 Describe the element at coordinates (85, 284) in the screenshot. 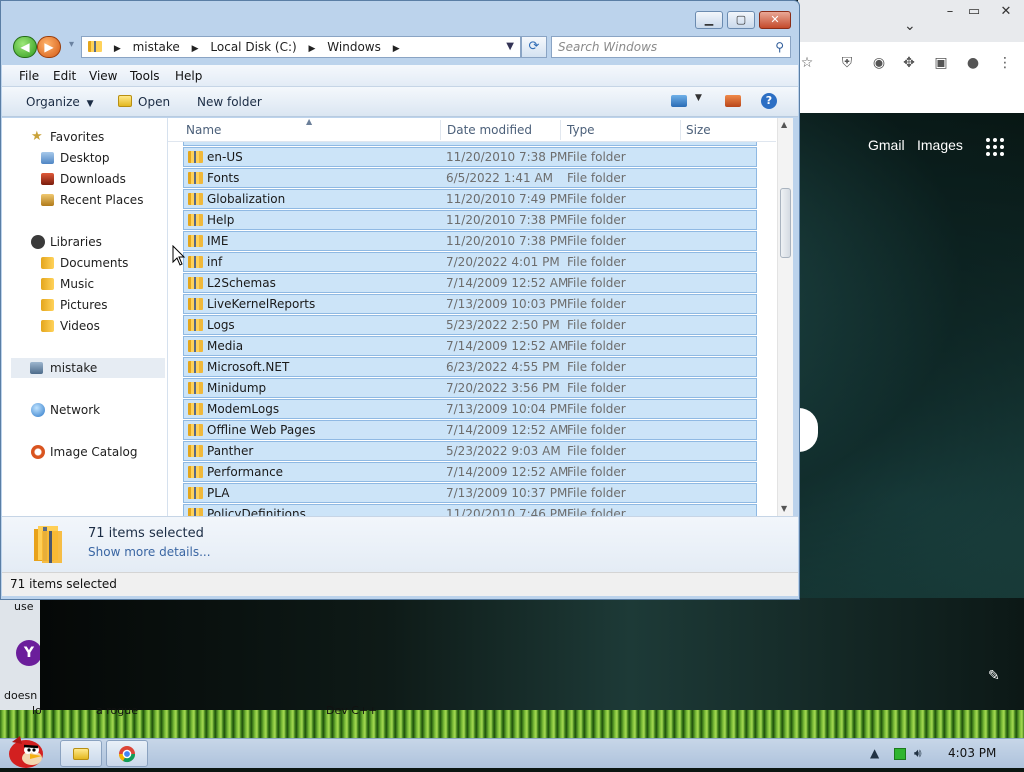

I see `nav-music: Music` at that location.